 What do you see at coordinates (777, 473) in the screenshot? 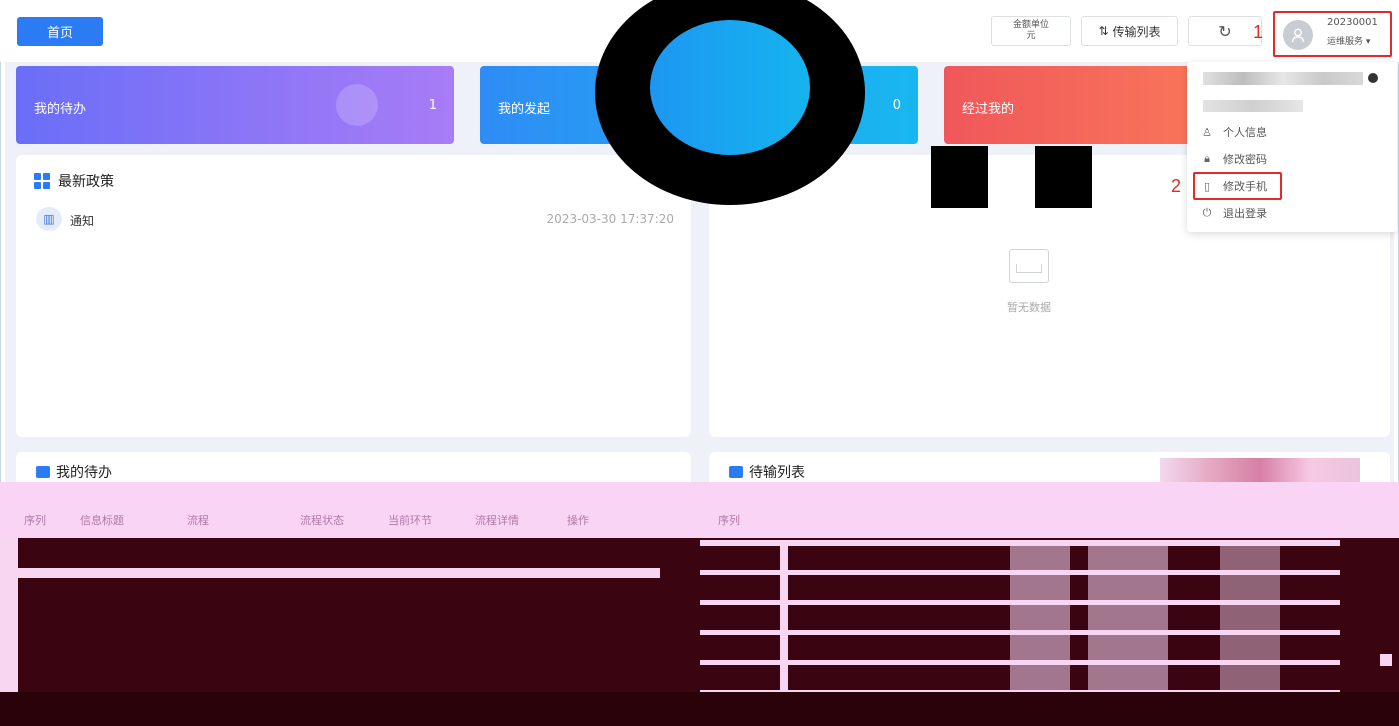
I see `transfer-table-title: 待输列表` at bounding box center [777, 473].